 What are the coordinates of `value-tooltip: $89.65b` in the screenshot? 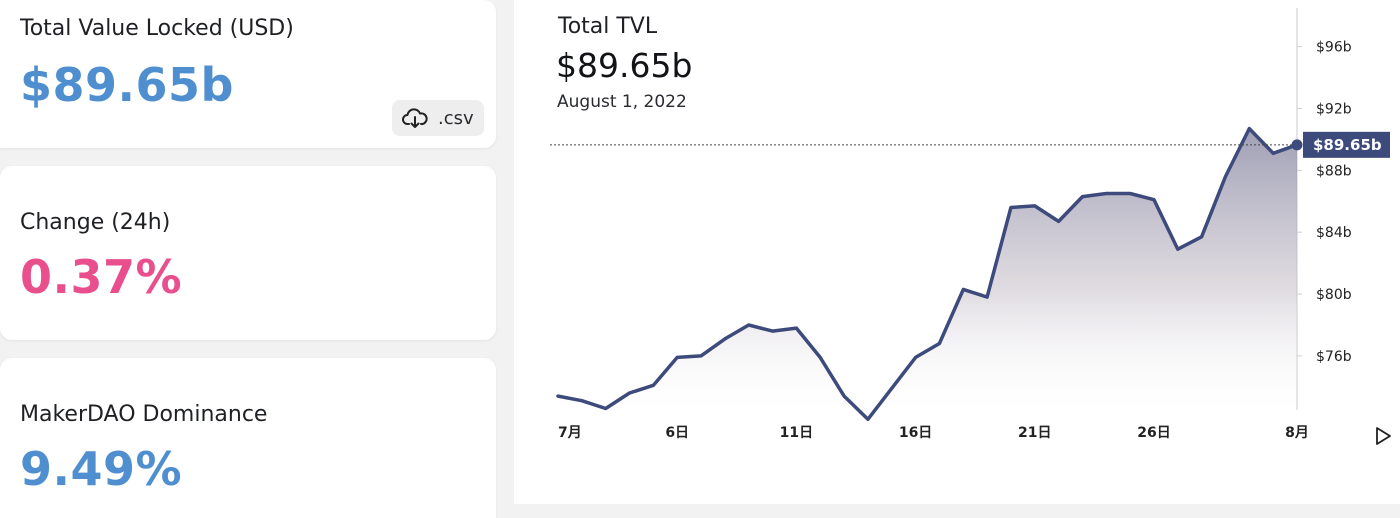 It's located at (1346, 144).